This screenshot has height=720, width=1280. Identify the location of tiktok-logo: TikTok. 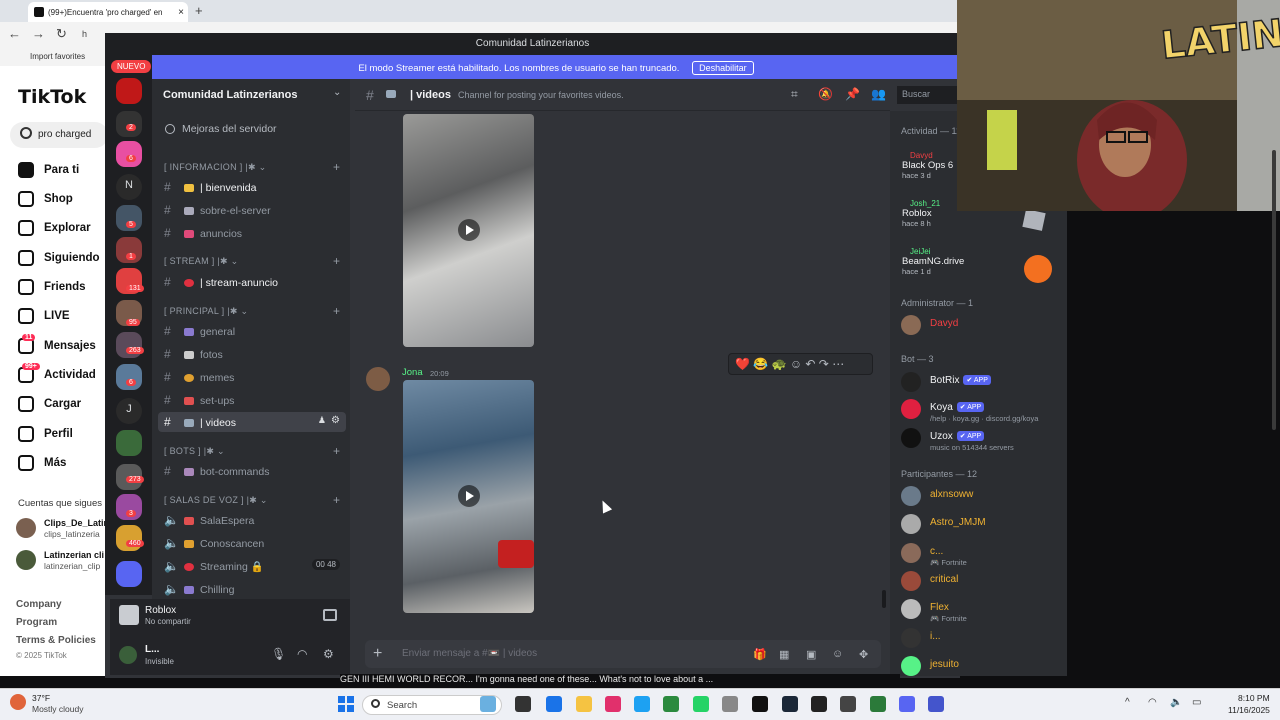
(52, 97).